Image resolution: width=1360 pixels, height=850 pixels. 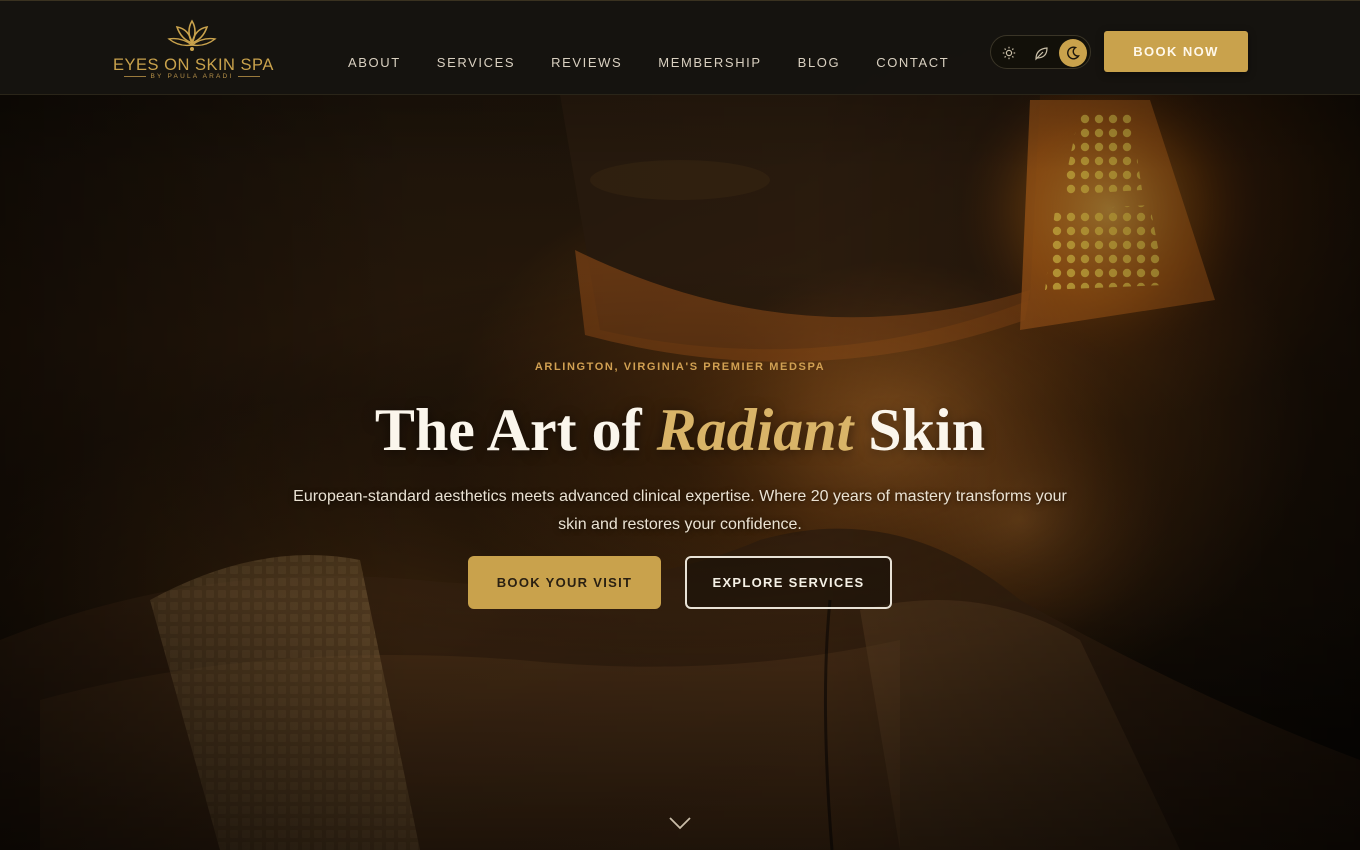 I want to click on nav-item-blog: BLOG, so click(x=819, y=63).